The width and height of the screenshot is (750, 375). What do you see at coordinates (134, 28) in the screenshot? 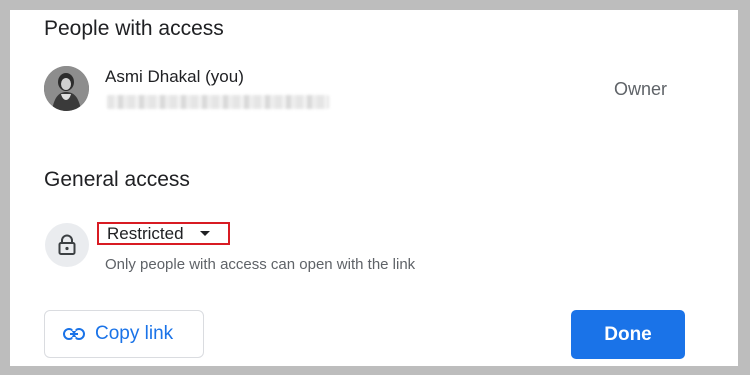
I see `people-with-access-heading: People with access` at bounding box center [134, 28].